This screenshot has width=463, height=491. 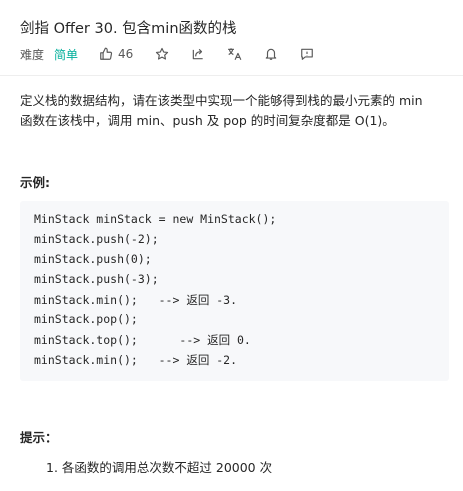 What do you see at coordinates (159, 467) in the screenshot?
I see `hint-item: 1. 各函数的调用总次数不超过 20000 次` at bounding box center [159, 467].